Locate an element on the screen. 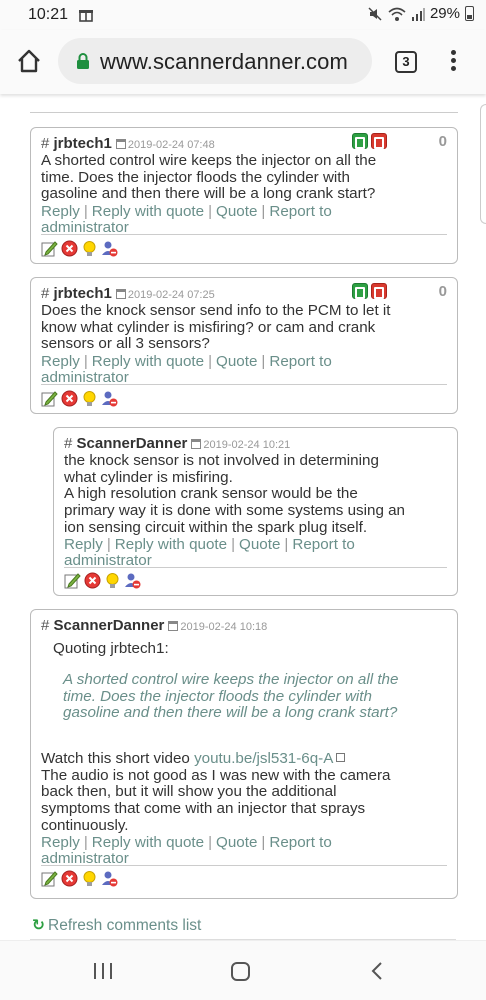  home-icon is located at coordinates (29, 61).